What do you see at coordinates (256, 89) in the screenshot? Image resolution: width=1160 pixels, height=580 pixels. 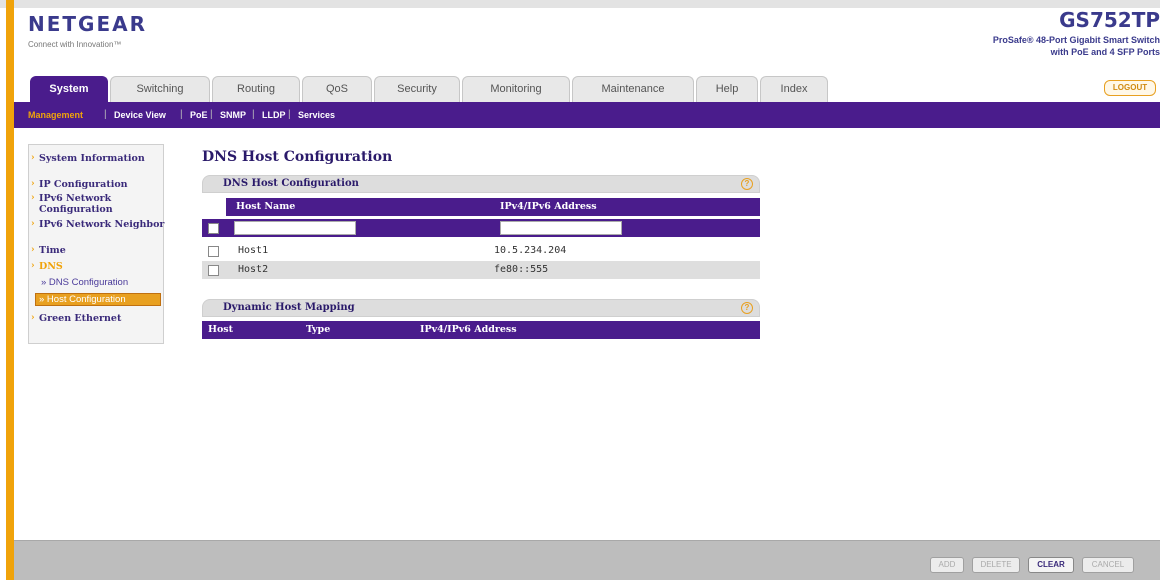 I see `tab-routing: Routing` at bounding box center [256, 89].